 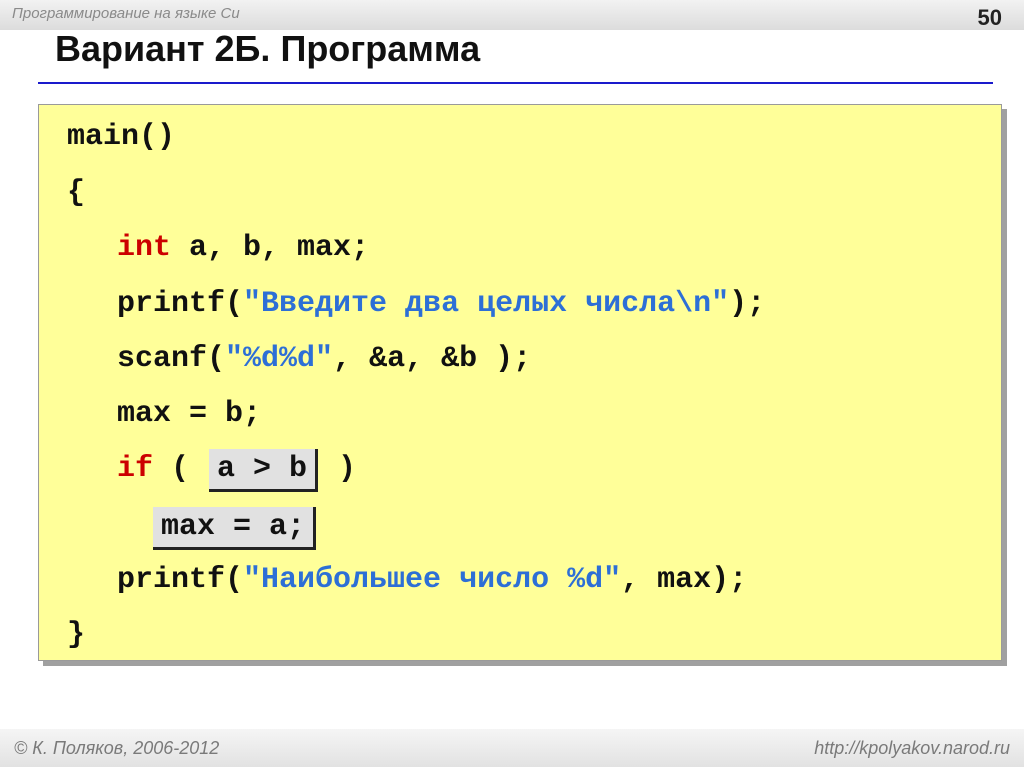 I want to click on page-number: 50, so click(x=989, y=17).